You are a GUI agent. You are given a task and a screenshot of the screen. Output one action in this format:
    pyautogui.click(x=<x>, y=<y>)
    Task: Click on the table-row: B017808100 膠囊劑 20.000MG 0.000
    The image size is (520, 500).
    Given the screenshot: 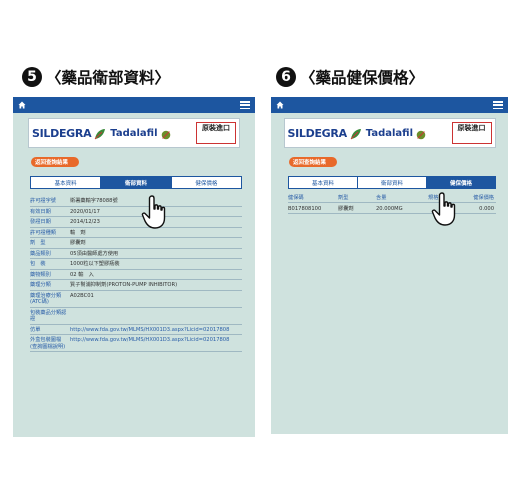 What is the action you would take?
    pyautogui.click(x=392, y=209)
    